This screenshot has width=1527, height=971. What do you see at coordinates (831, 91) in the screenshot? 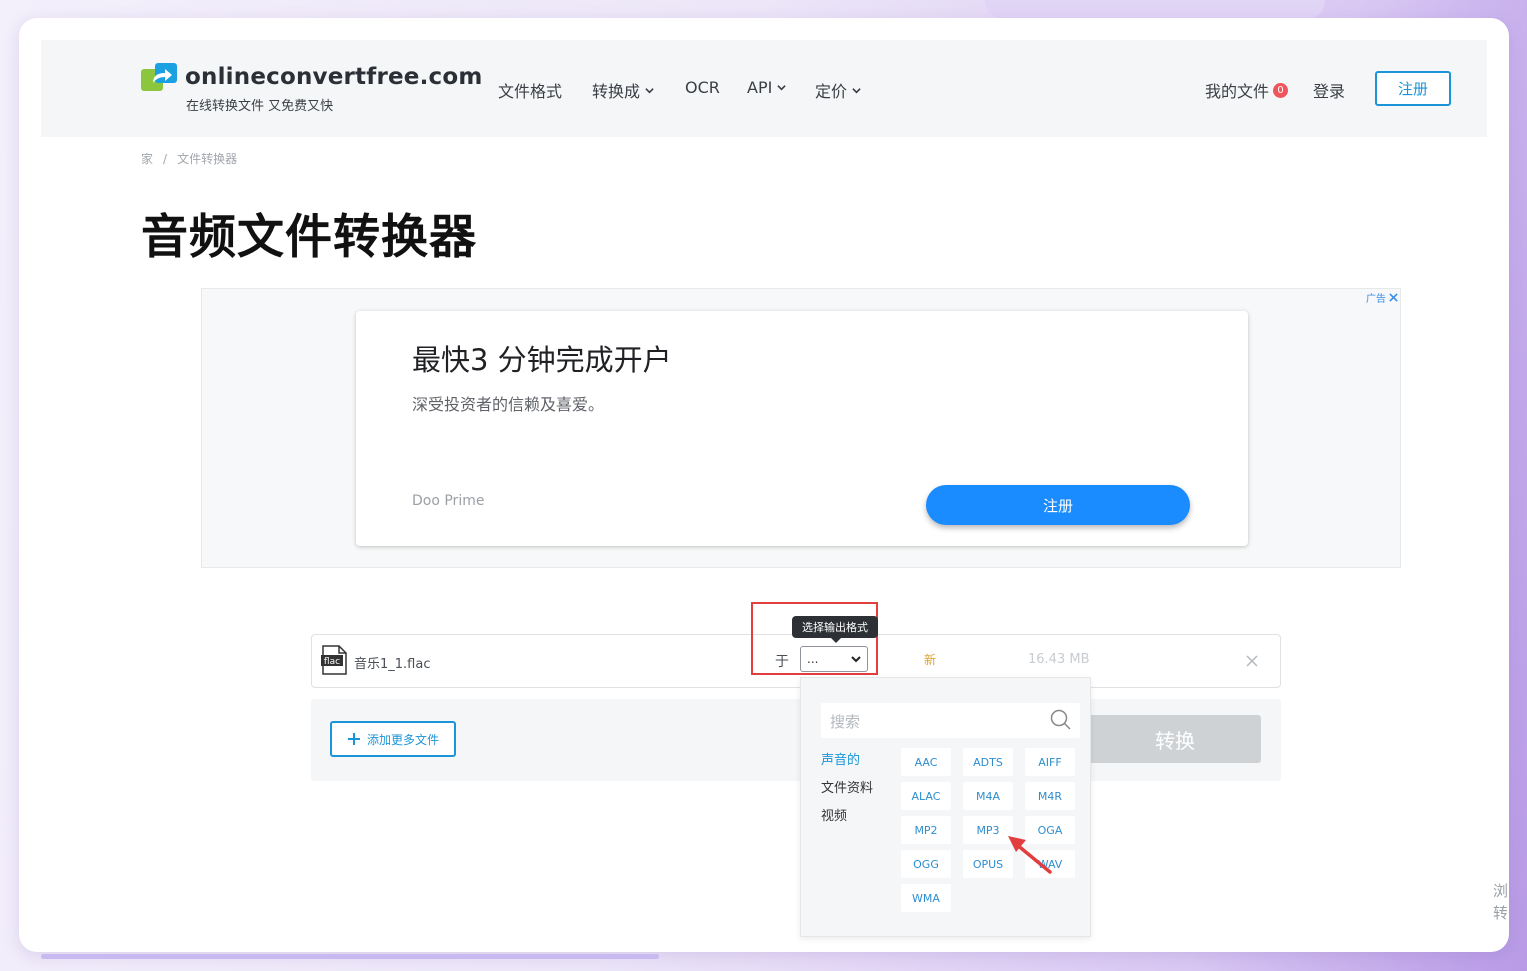
I see `nav-pricing-label: 定价` at bounding box center [831, 91].